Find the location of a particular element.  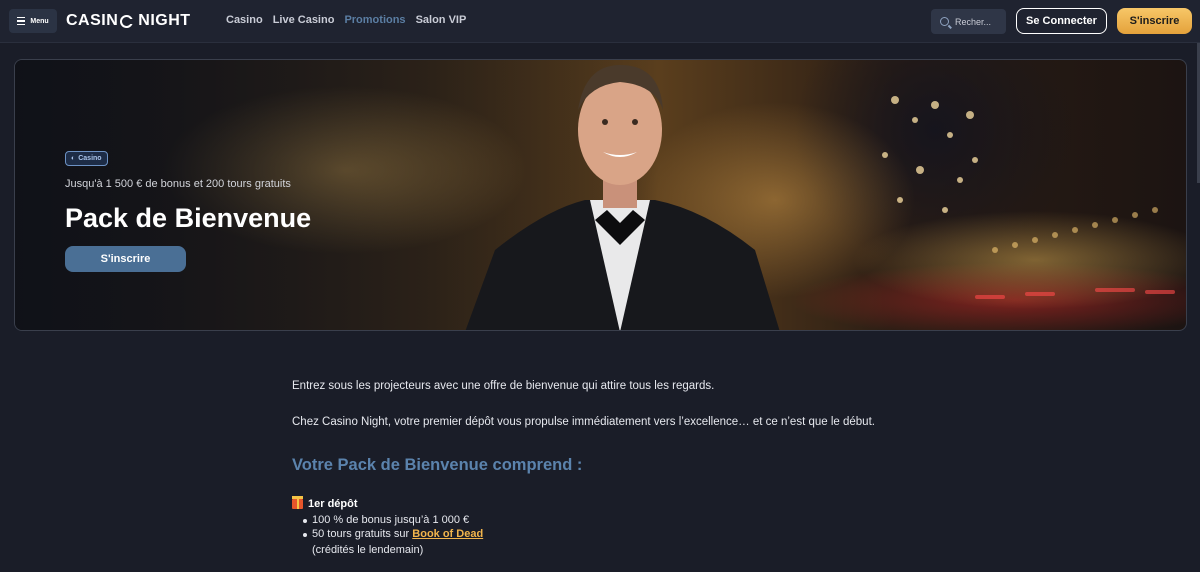

deposit-title: 1er dépôt is located at coordinates (333, 504).